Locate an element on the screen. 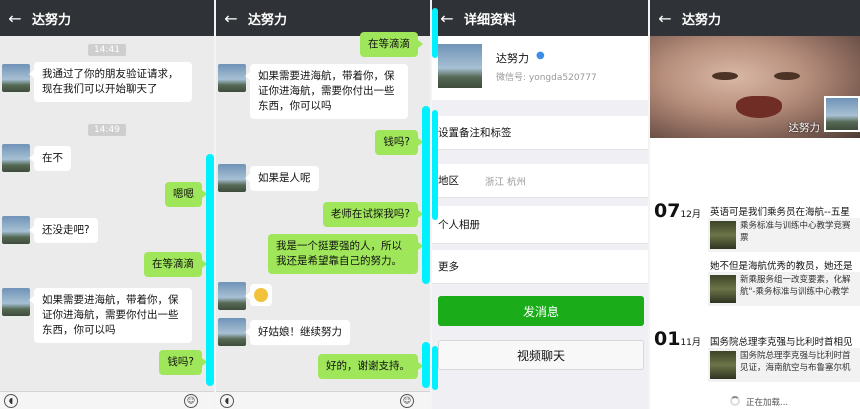 Image resolution: width=860 pixels, height=409 pixels. send-message-button: 发消息 is located at coordinates (541, 311).